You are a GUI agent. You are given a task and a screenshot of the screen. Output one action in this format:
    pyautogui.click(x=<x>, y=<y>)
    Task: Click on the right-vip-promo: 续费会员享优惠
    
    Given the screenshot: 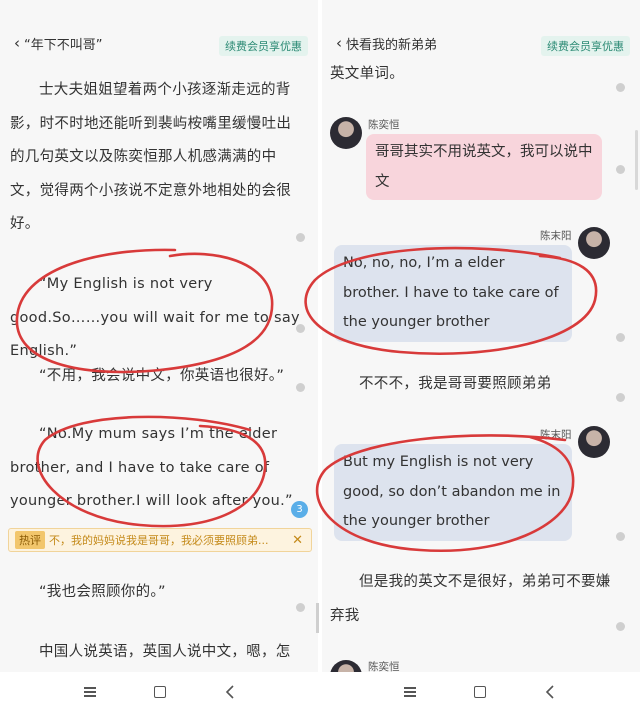 What is the action you would take?
    pyautogui.click(x=585, y=46)
    